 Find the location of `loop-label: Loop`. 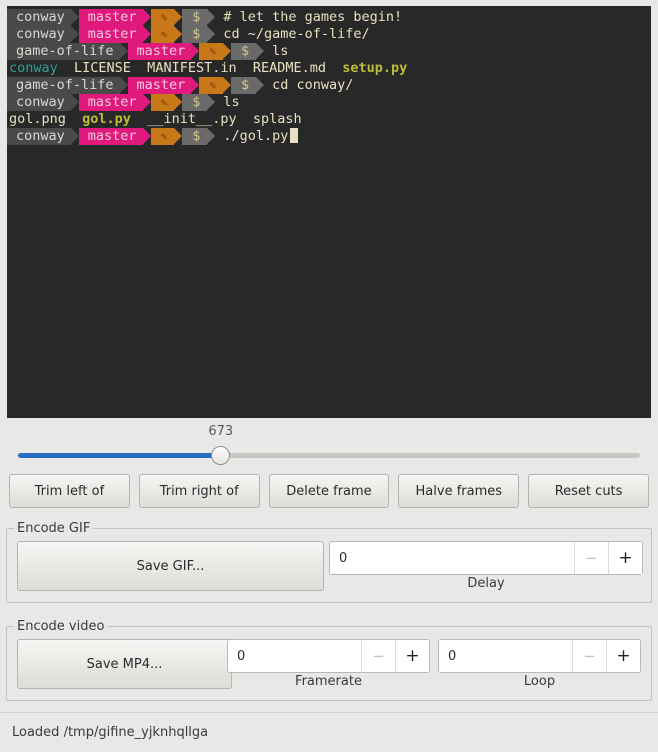

loop-label: Loop is located at coordinates (539, 681).